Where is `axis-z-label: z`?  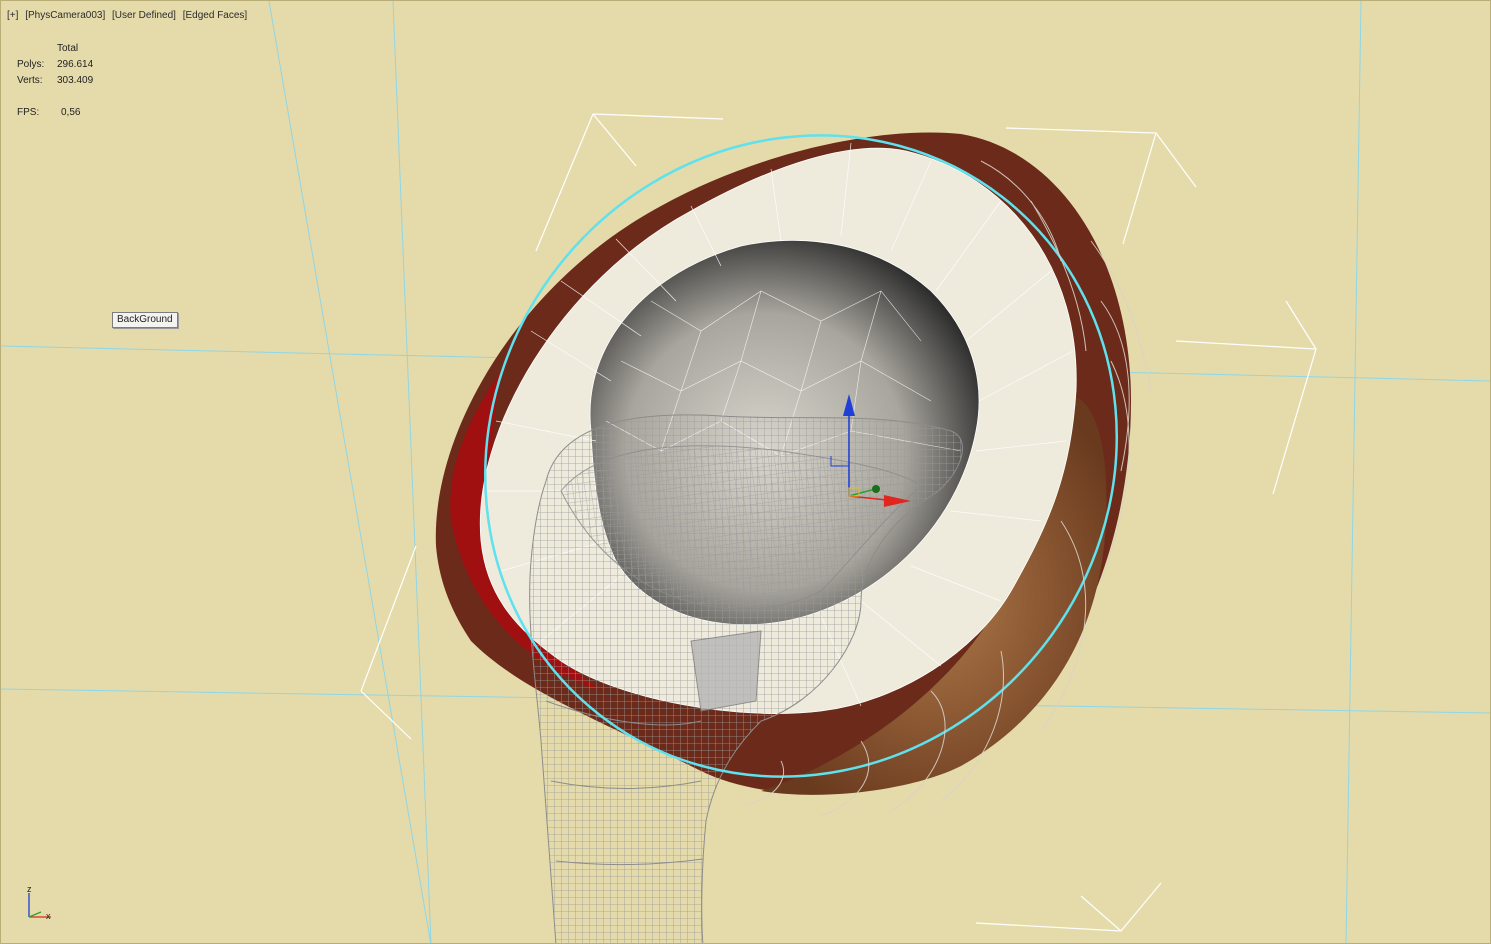 axis-z-label: z is located at coordinates (29, 889).